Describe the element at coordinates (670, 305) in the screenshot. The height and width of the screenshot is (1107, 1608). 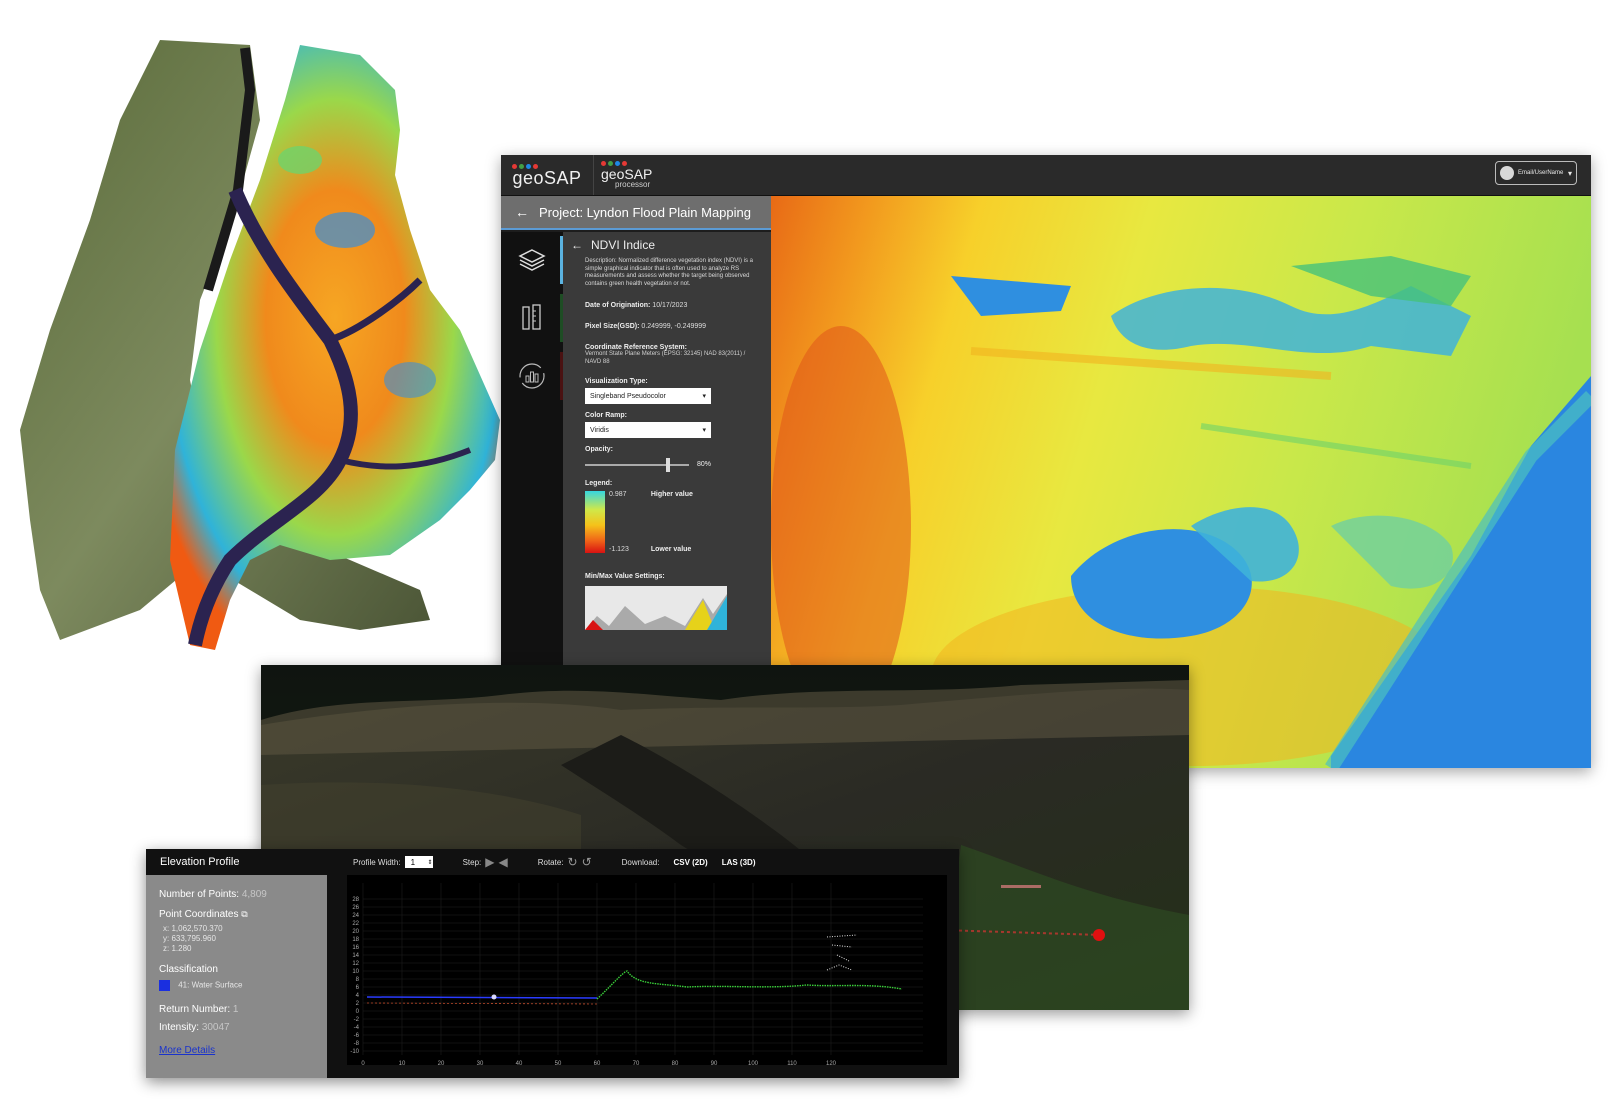
I see `date-value: 10/17/2023` at that location.